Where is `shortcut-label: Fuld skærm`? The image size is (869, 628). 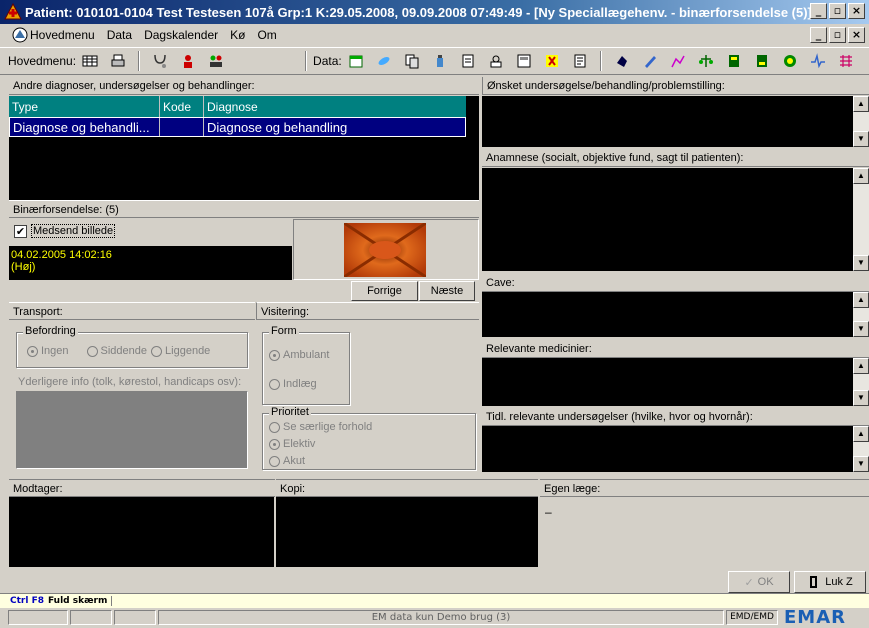 shortcut-label: Fuld skærm is located at coordinates (80, 601).